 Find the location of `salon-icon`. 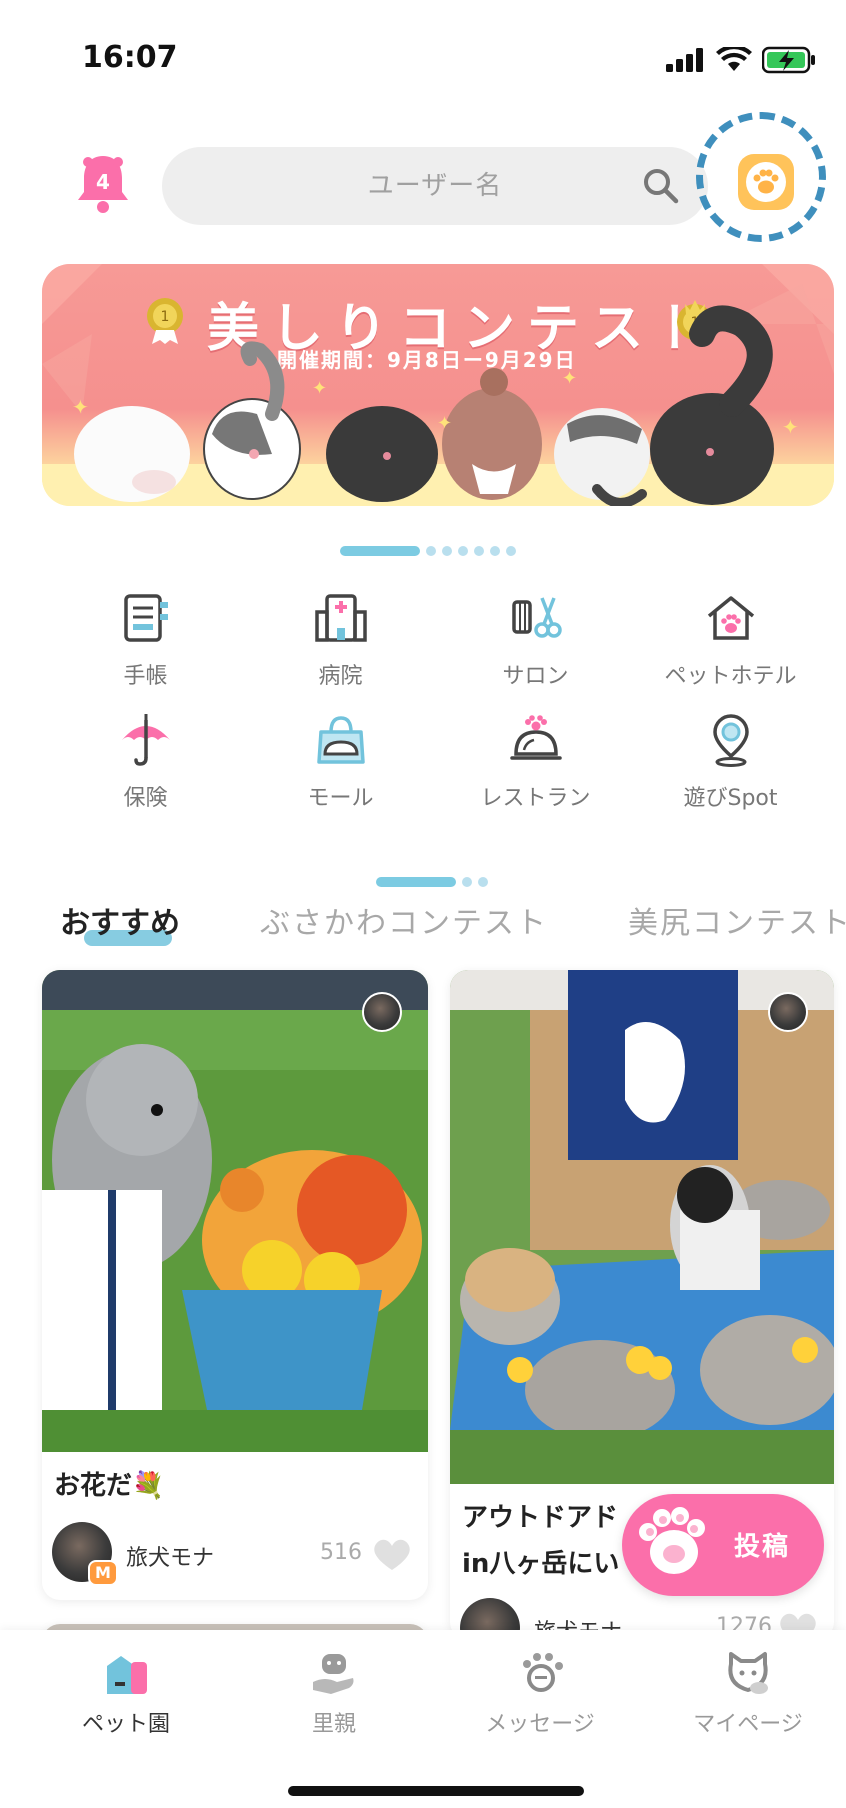

salon-icon is located at coordinates (536, 617).